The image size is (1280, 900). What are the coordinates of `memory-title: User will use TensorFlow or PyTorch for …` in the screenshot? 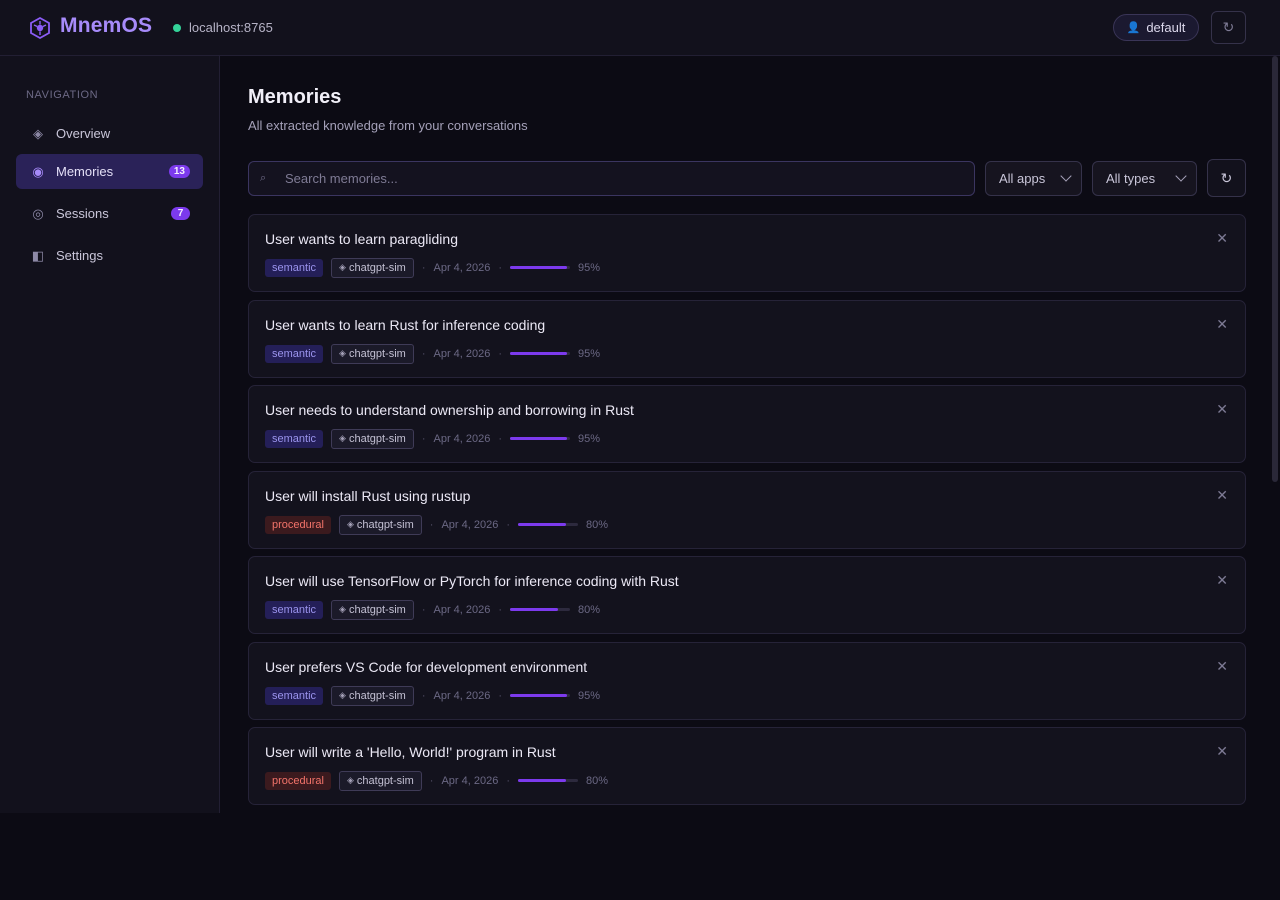 It's located at (472, 581).